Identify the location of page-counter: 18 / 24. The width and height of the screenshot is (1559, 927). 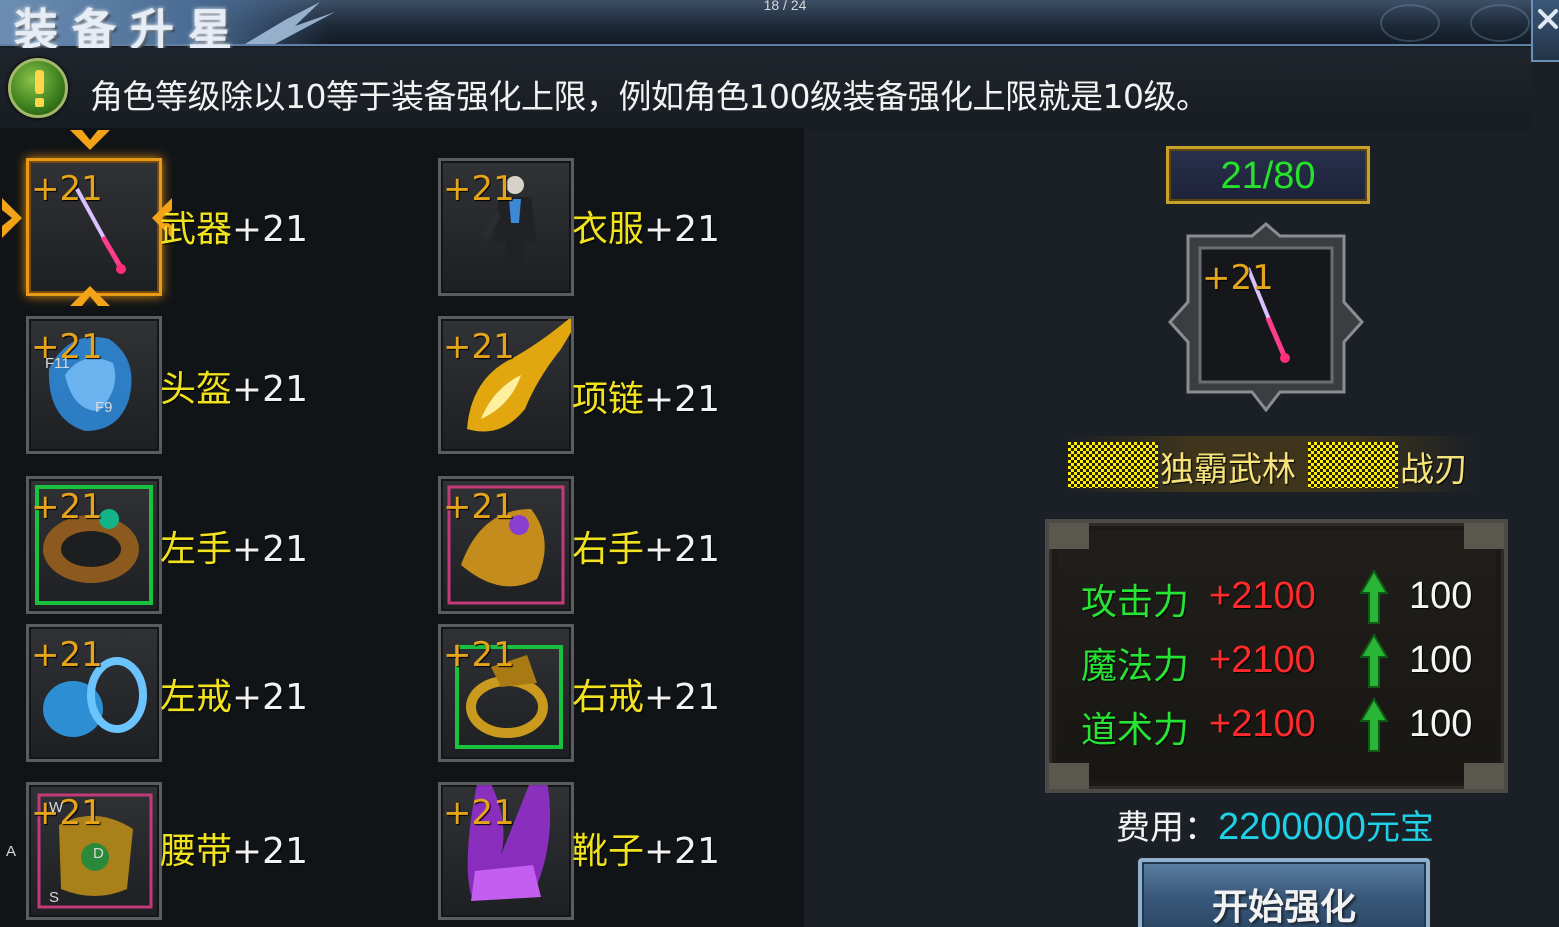
(785, 6).